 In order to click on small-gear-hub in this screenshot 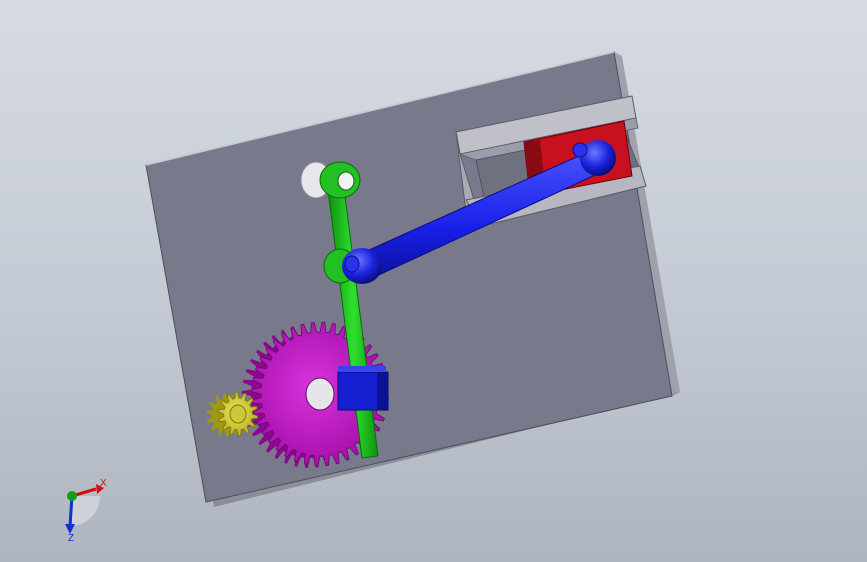, I will do `click(238, 414)`.